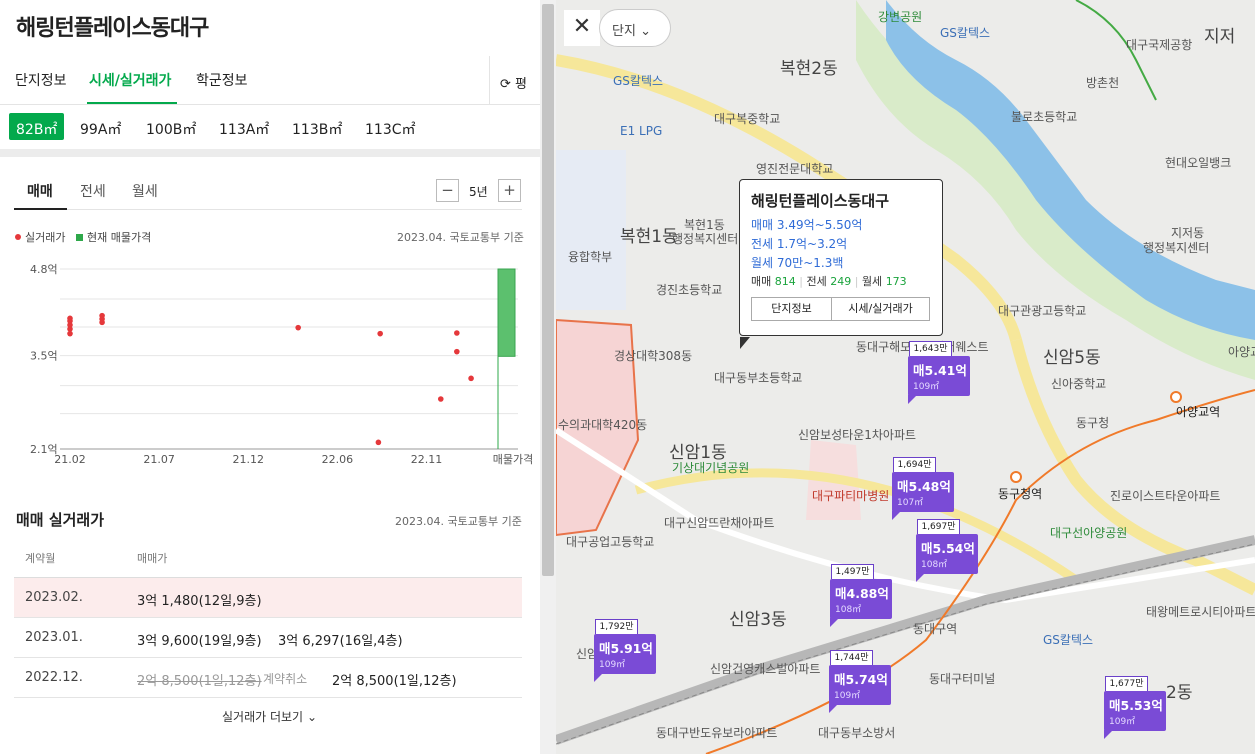 The image size is (1255, 754). What do you see at coordinates (603, 425) in the screenshot?
I see `map-label: 수의과대학420동` at bounding box center [603, 425].